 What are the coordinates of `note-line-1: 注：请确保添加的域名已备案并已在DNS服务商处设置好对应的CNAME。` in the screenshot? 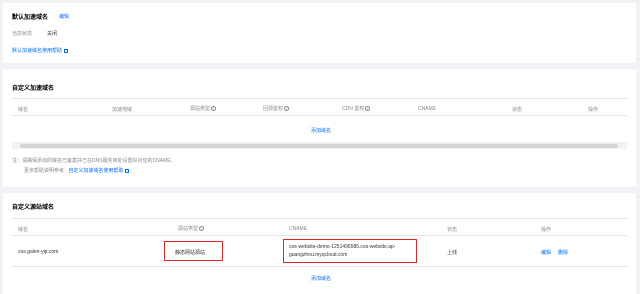 It's located at (94, 161).